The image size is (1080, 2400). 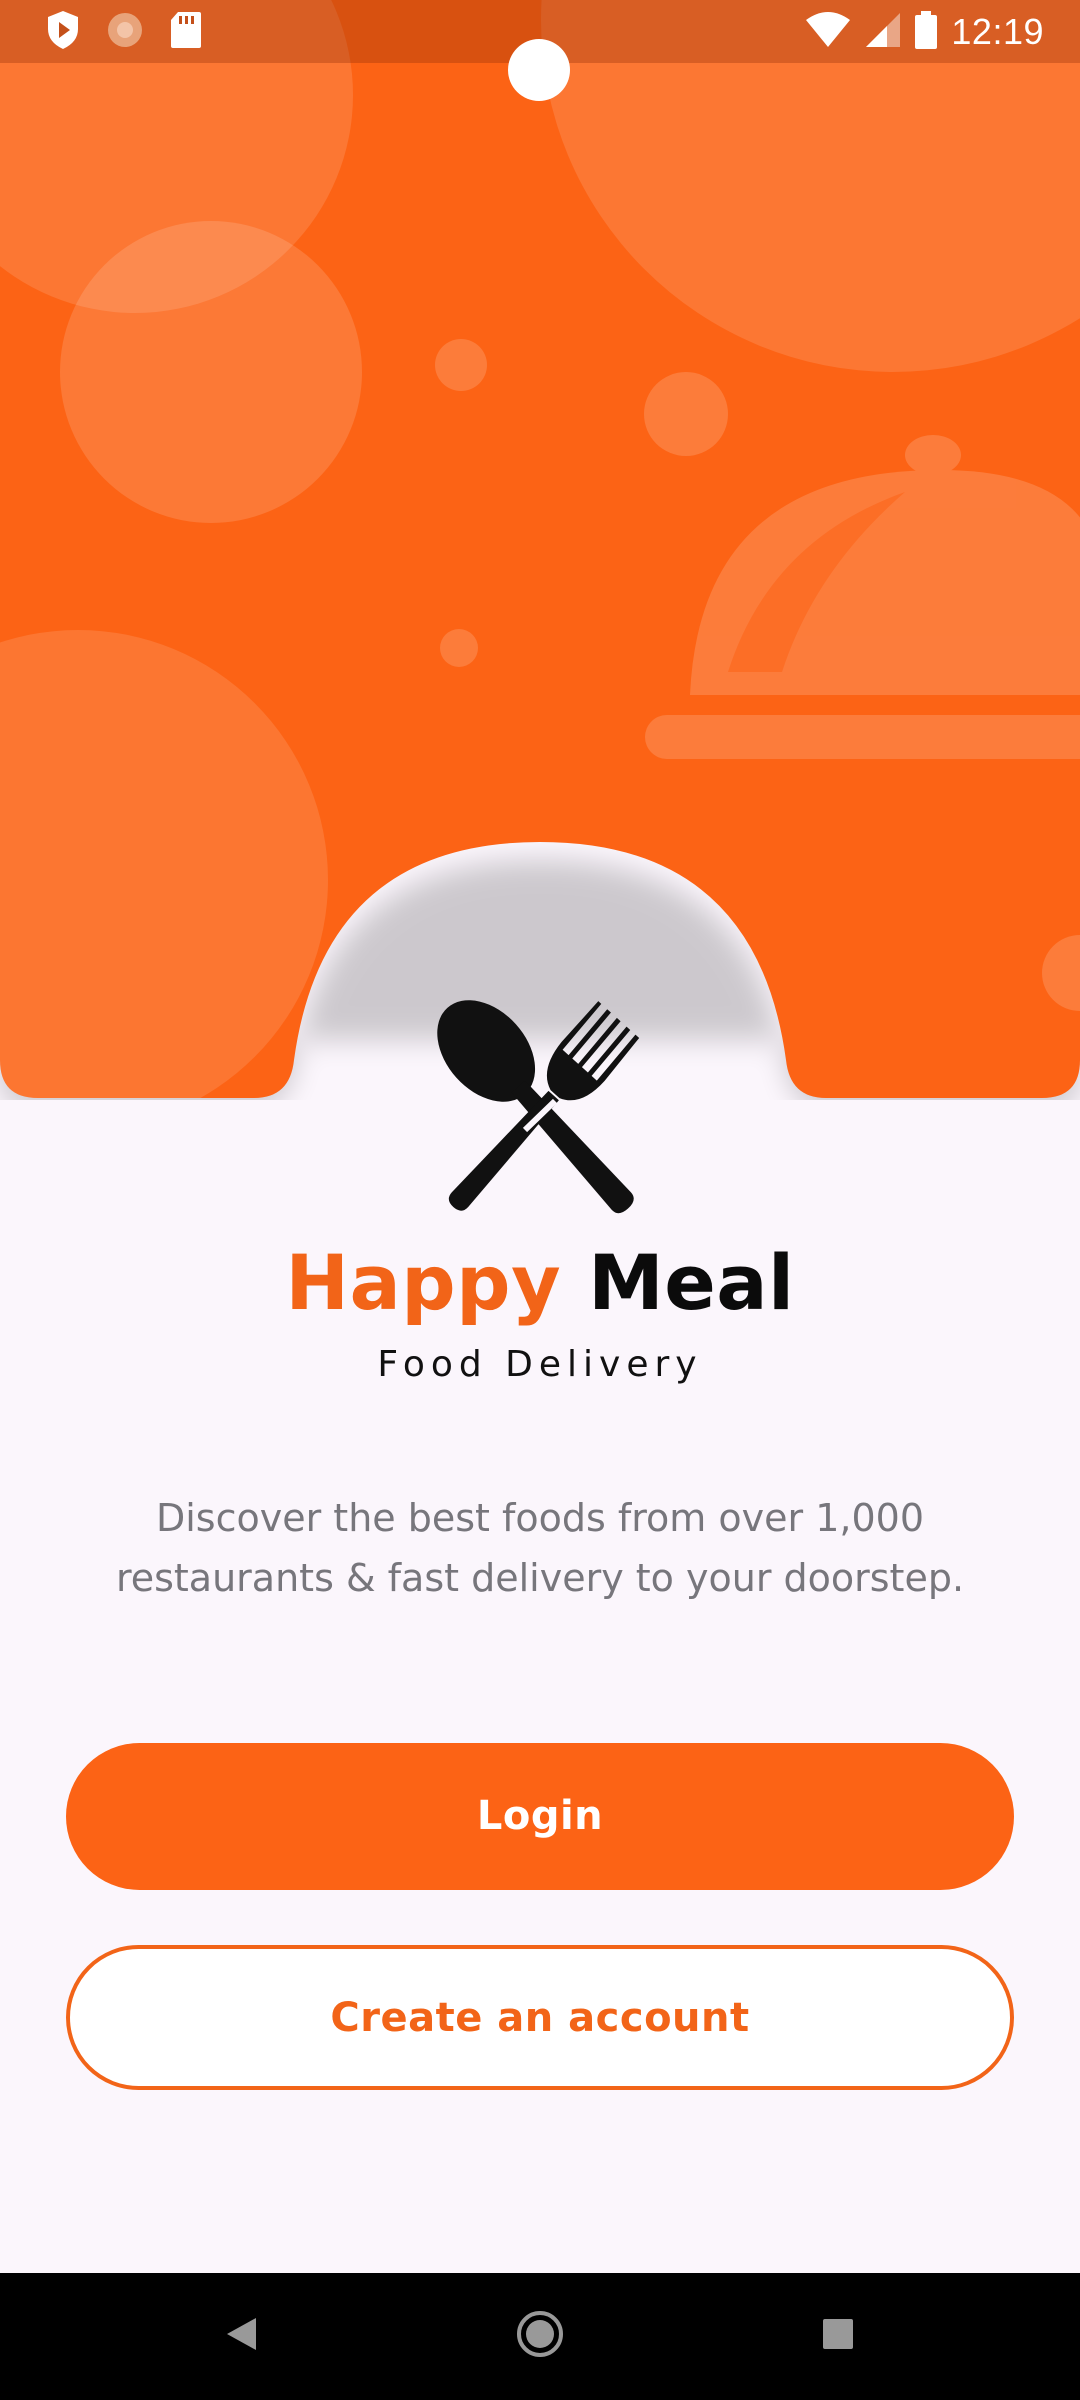 I want to click on signal-icon, so click(x=883, y=32).